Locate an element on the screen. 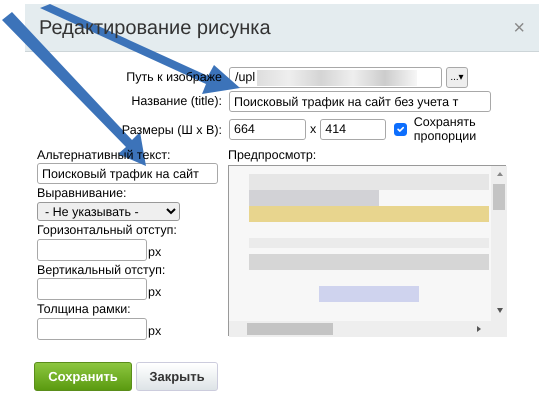 The height and width of the screenshot is (408, 539). close-button: Закрыть is located at coordinates (177, 376).